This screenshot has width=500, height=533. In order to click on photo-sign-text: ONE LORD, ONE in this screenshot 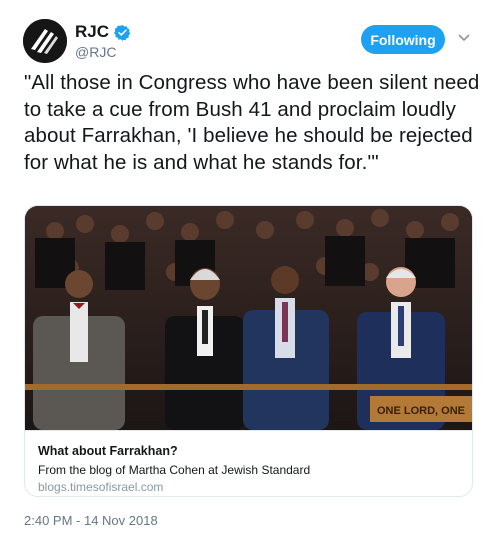, I will do `click(421, 411)`.